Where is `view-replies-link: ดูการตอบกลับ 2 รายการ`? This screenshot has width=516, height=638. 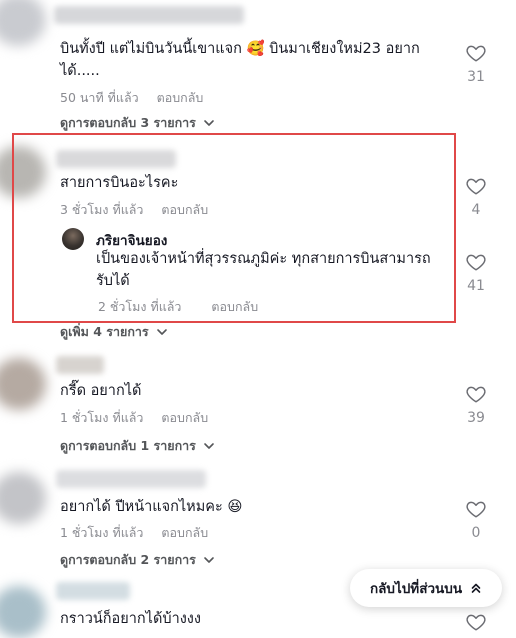 view-replies-link: ดูการตอบกลับ 2 รายการ is located at coordinates (138, 560).